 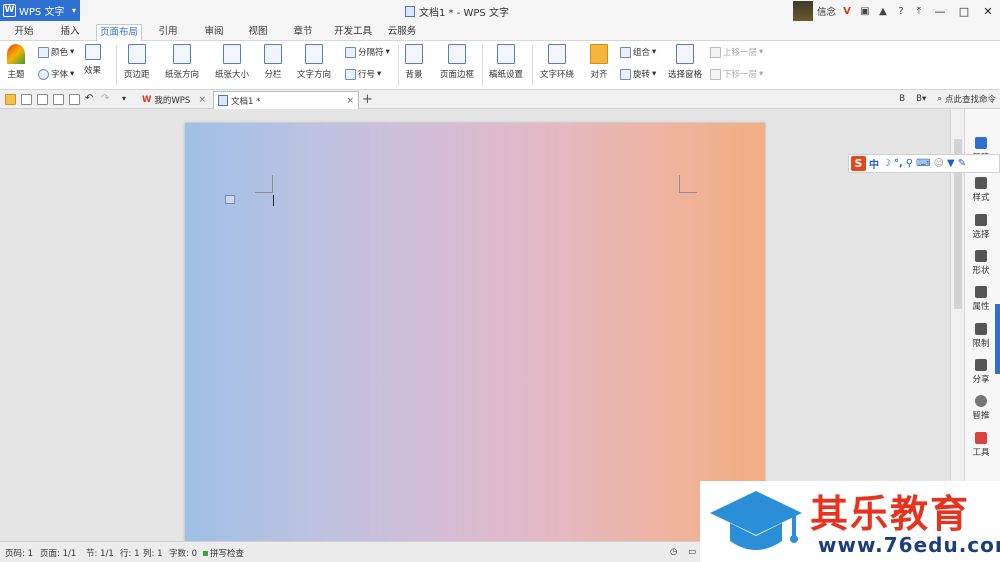 What do you see at coordinates (981, 198) in the screenshot?
I see `side-item-label: 样式` at bounding box center [981, 198].